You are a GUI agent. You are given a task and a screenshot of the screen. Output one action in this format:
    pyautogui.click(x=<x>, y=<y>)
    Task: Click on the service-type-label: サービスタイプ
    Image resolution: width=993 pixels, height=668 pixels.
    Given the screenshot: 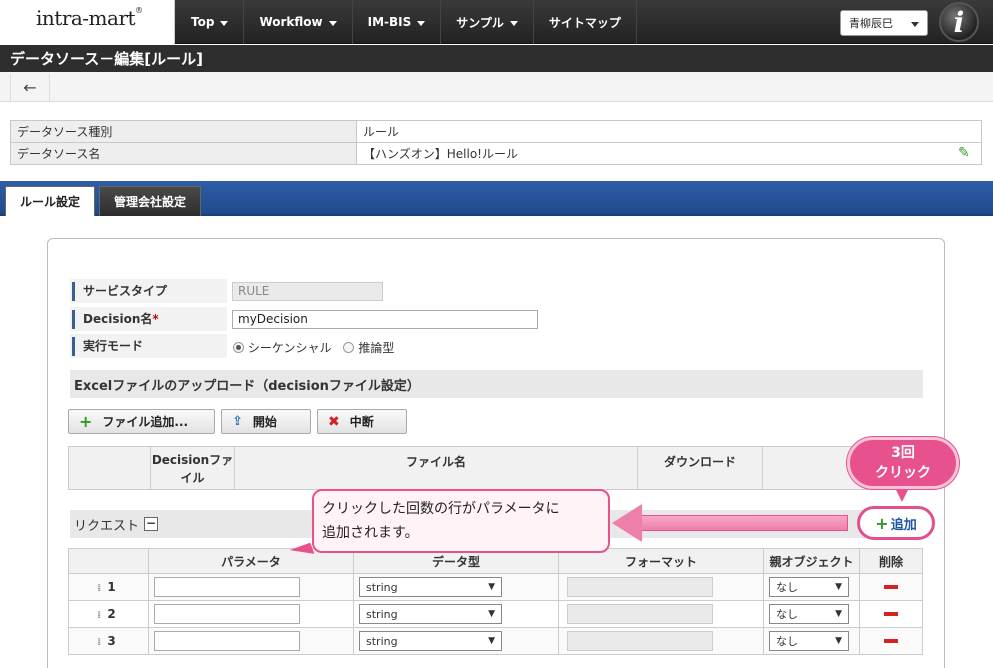 What is the action you would take?
    pyautogui.click(x=119, y=291)
    